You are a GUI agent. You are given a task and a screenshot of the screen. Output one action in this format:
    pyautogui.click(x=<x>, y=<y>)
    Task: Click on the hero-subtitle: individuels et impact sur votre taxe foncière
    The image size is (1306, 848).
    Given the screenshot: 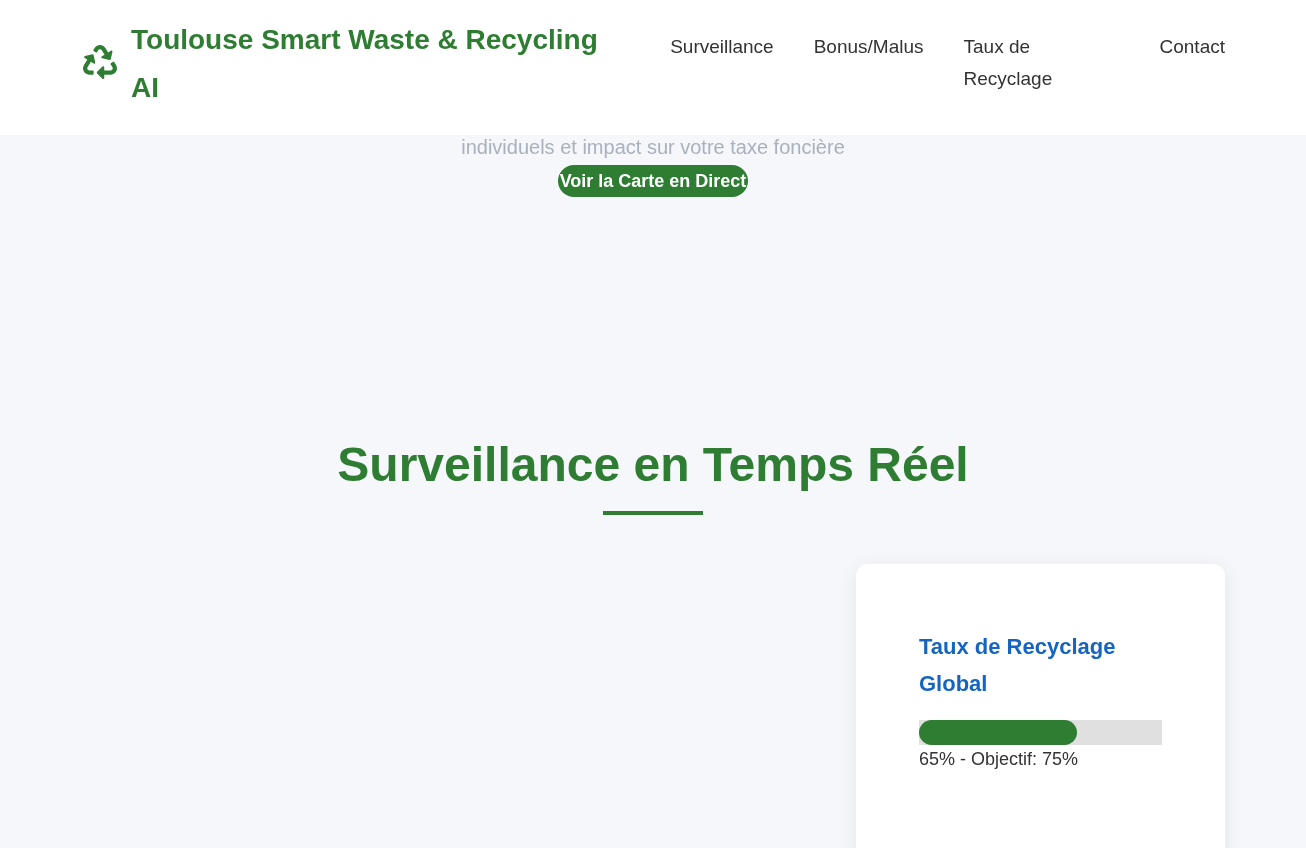 What is the action you would take?
    pyautogui.click(x=653, y=147)
    